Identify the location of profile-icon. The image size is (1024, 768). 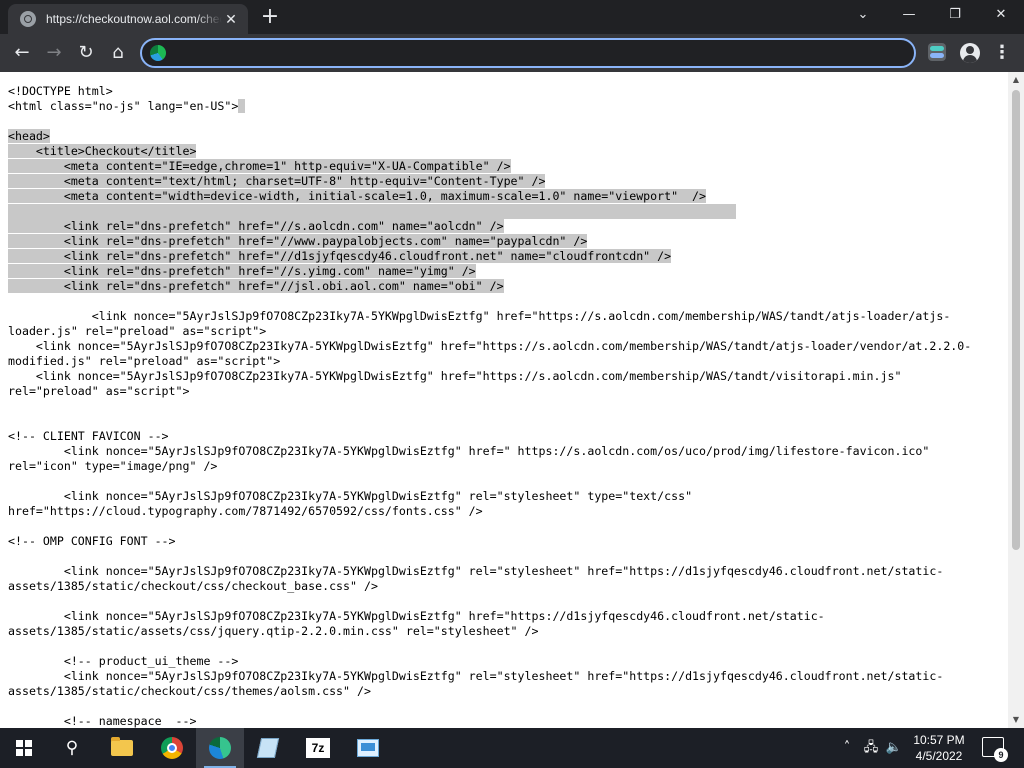
(970, 53).